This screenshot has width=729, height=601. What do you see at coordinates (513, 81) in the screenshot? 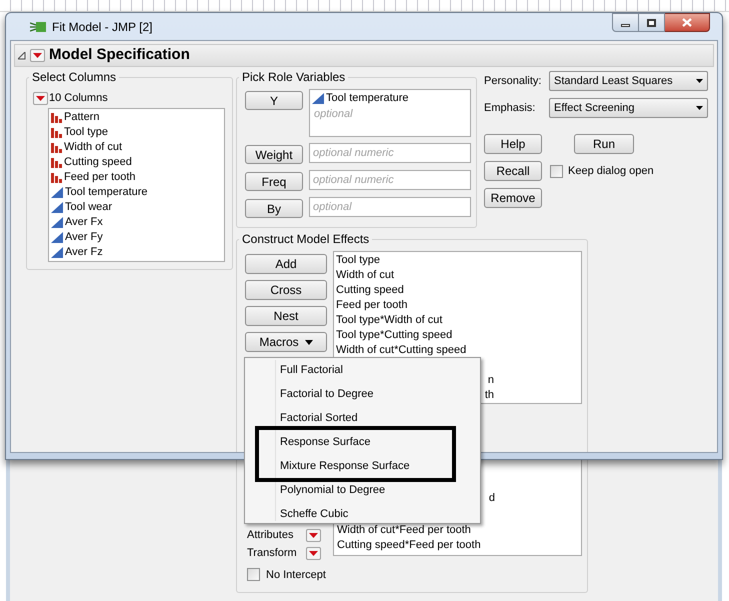
I see `personality-label: Personality:` at bounding box center [513, 81].